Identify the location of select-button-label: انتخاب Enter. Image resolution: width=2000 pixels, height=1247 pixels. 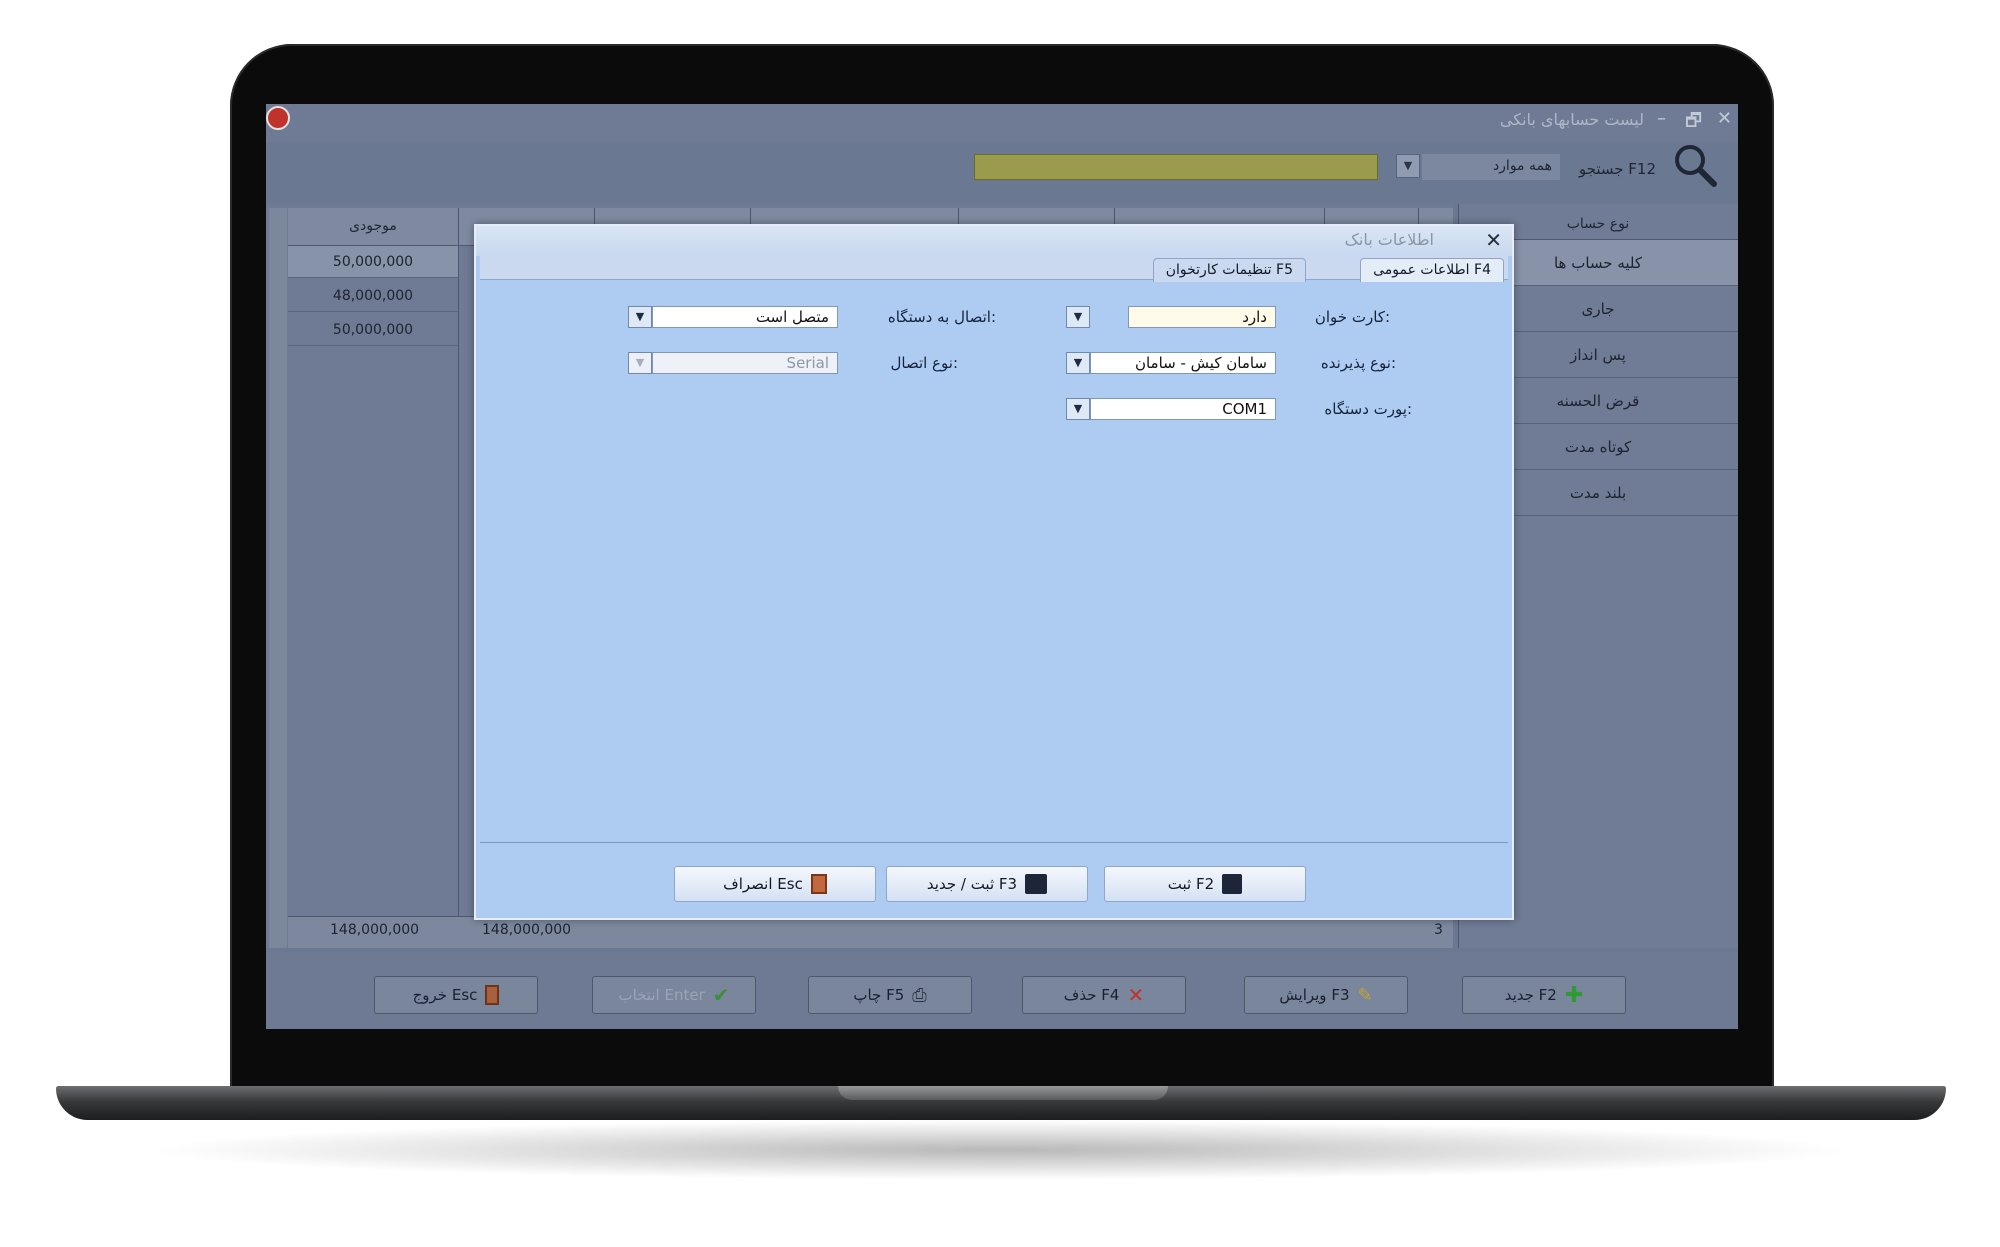
(661, 995).